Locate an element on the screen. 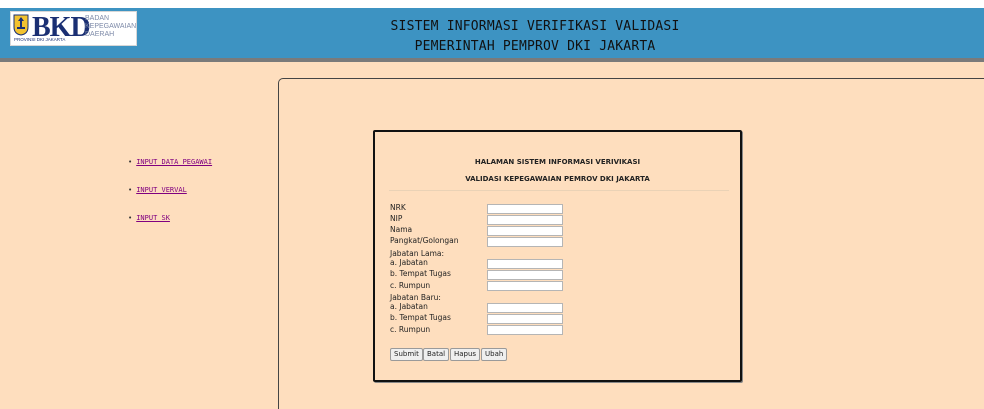  label-lama-tempat-tugas: b. Tempat Tugas is located at coordinates (420, 273).